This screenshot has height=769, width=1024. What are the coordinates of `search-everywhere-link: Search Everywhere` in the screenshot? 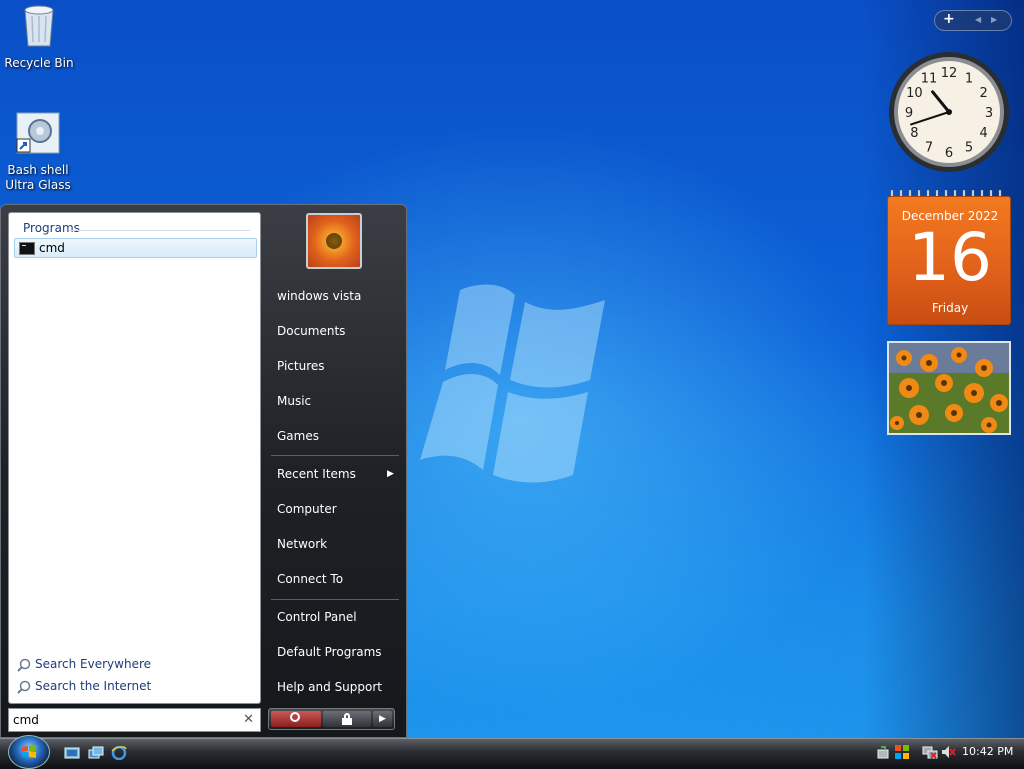 It's located at (84, 664).